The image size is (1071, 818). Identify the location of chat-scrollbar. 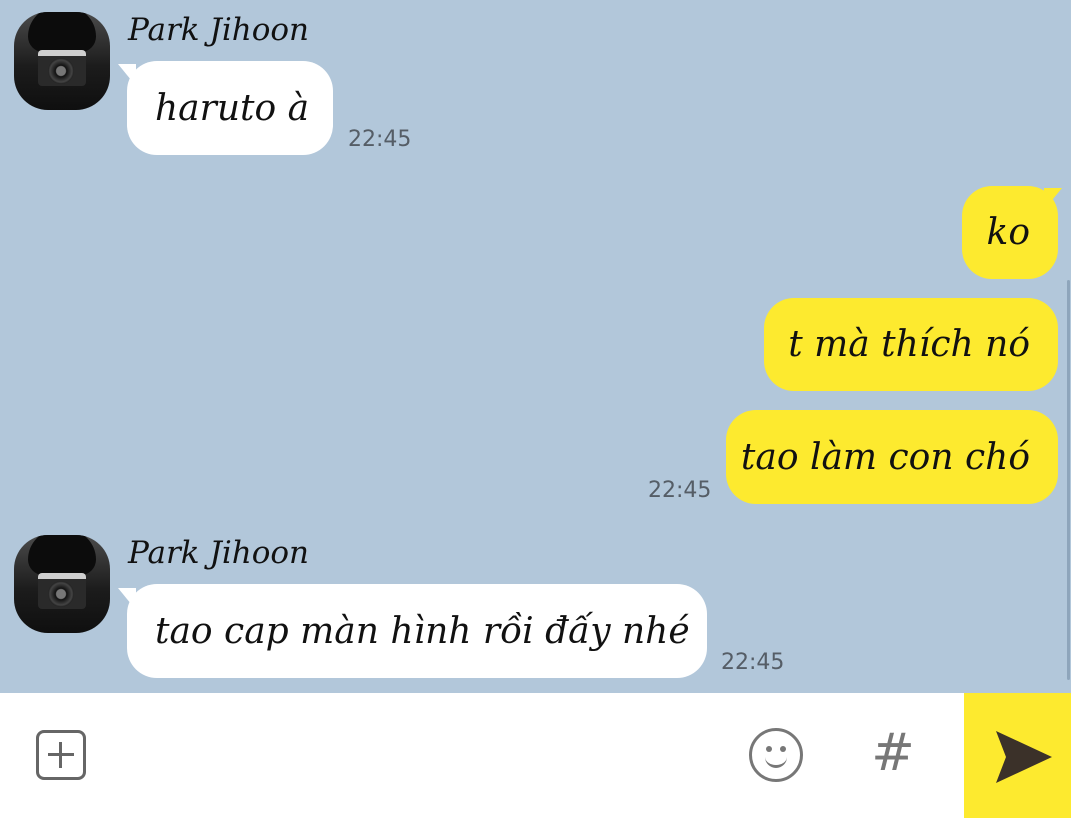
(1068, 480).